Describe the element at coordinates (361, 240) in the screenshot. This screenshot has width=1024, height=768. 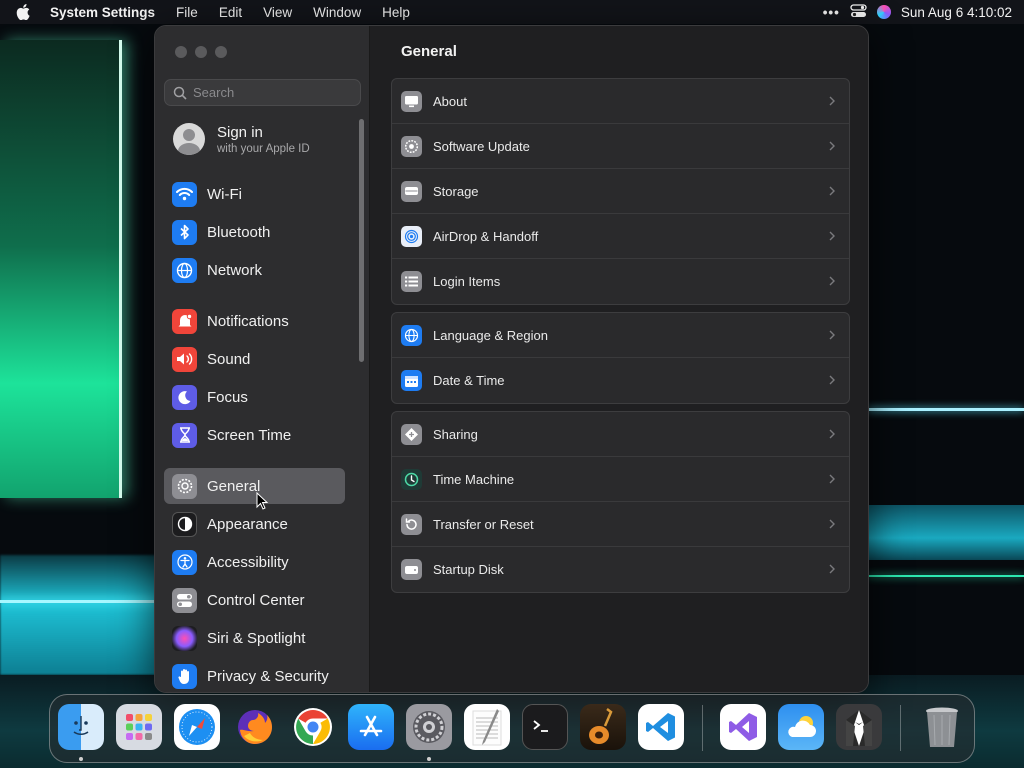
I see `sidebar-scrollbar` at that location.